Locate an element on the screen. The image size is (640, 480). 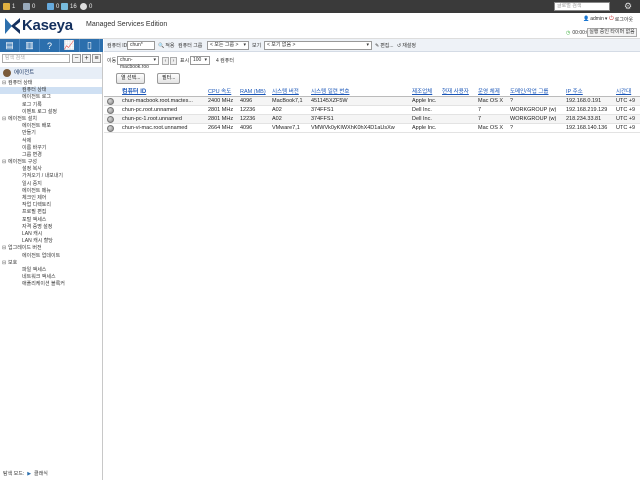
pencil-icon: ✎ is located at coordinates (377, 45).